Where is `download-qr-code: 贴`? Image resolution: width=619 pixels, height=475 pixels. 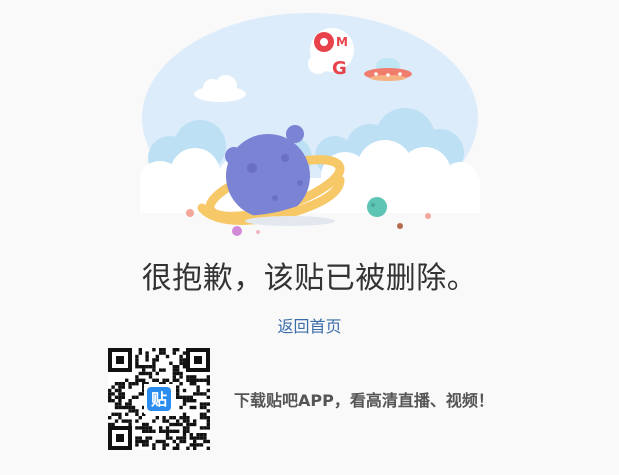 download-qr-code: 贴 is located at coordinates (159, 399).